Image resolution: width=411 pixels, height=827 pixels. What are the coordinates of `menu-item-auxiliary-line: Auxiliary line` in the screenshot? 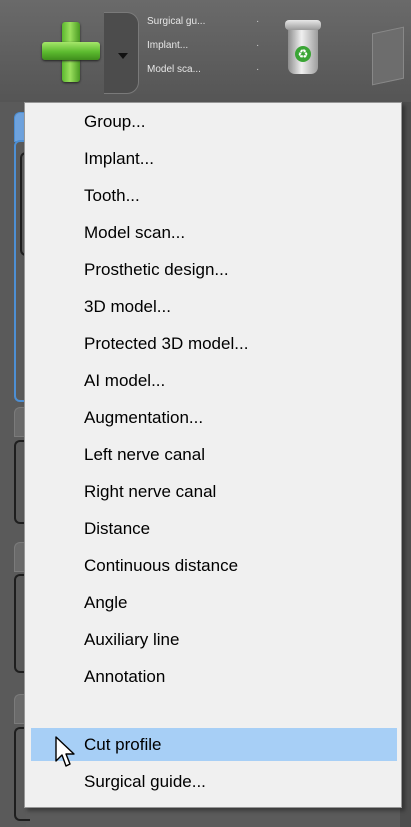 It's located at (214, 639).